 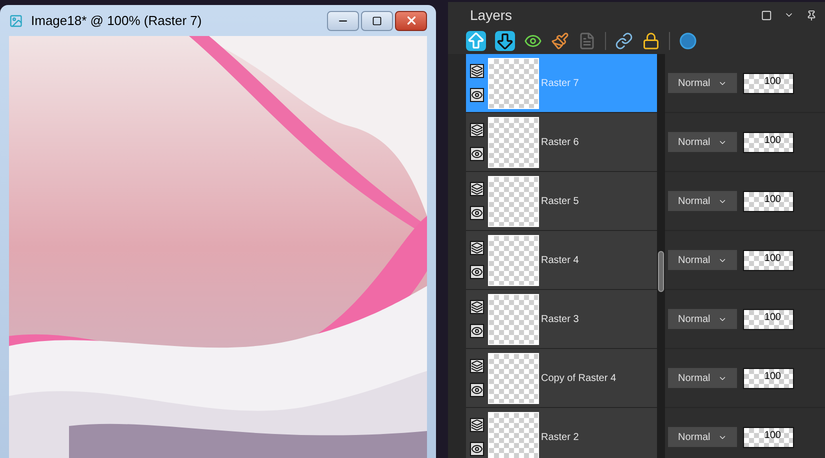 What do you see at coordinates (505, 40) in the screenshot?
I see `down-arrow-icon` at bounding box center [505, 40].